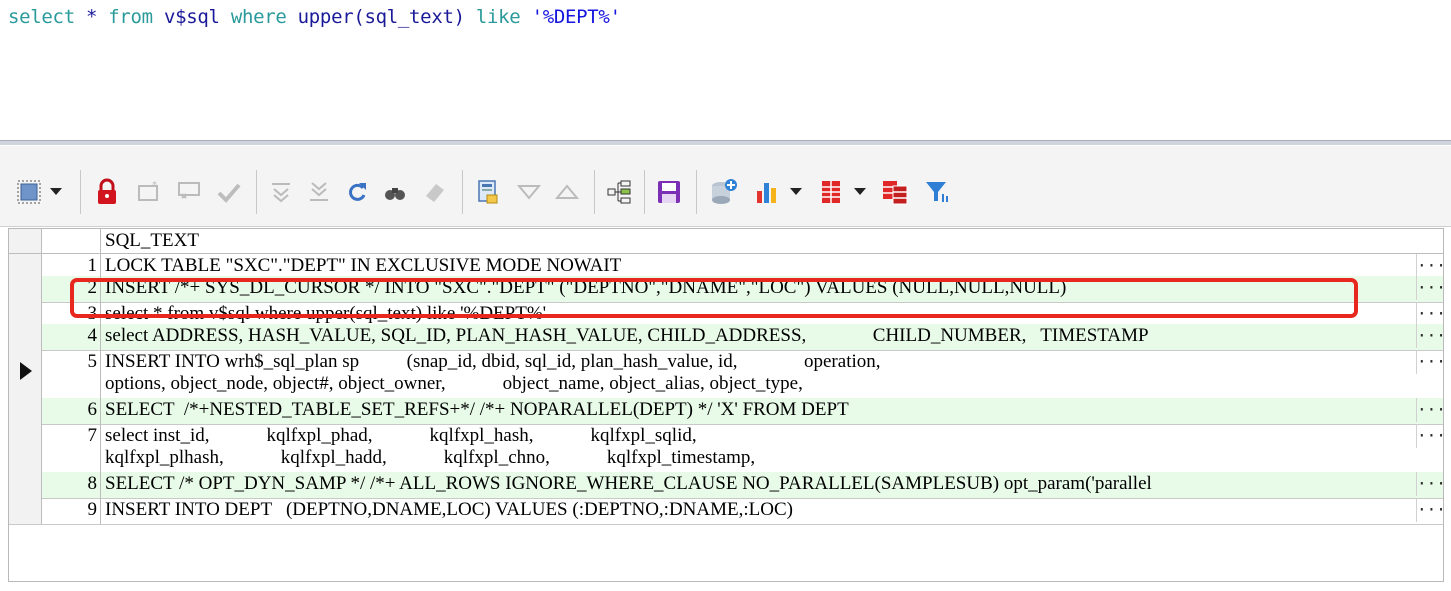 The image size is (1451, 591). What do you see at coordinates (576, 17) in the screenshot?
I see `sql-string: '%DEPT%'` at bounding box center [576, 17].